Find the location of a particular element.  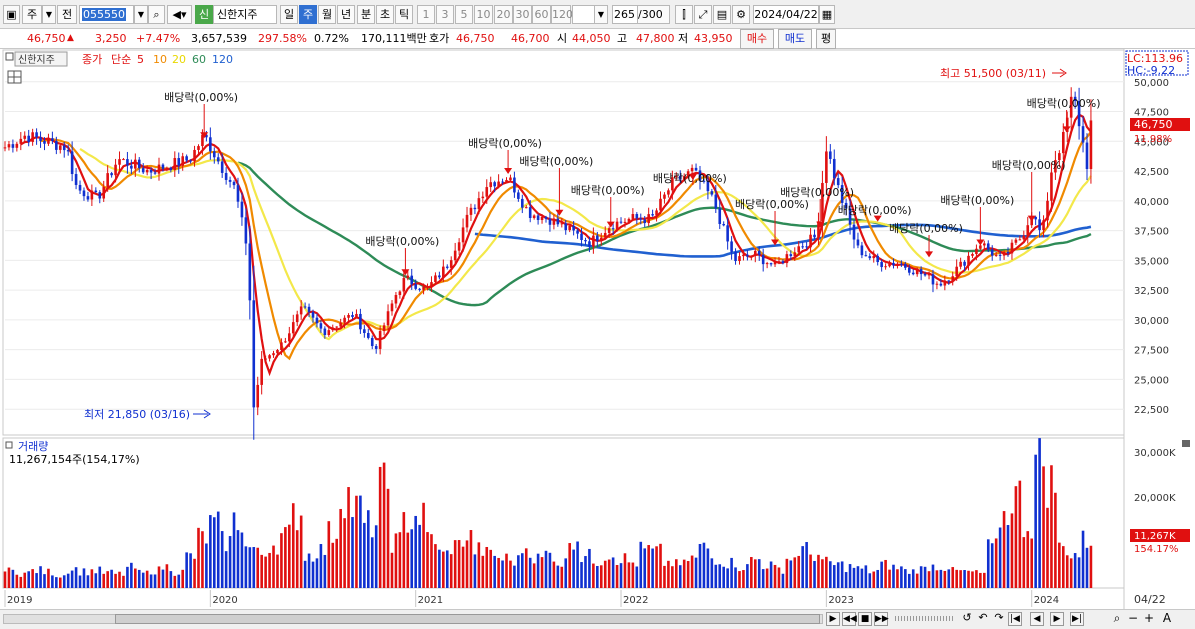

date-input: 2024/04/22 is located at coordinates (786, 14).